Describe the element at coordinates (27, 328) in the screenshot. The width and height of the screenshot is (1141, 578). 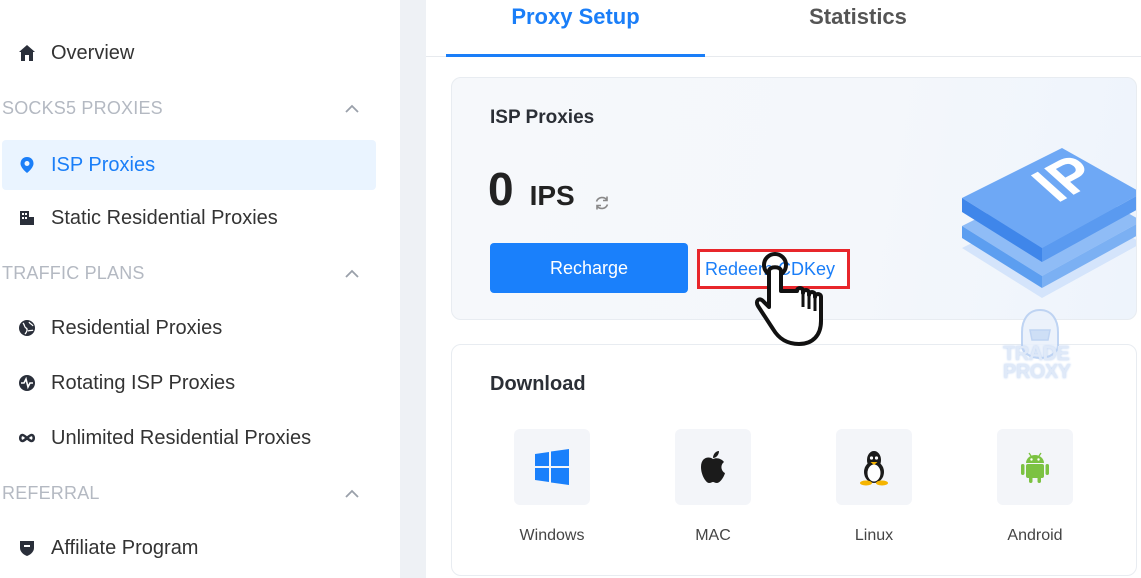
I see `globe-icon` at that location.